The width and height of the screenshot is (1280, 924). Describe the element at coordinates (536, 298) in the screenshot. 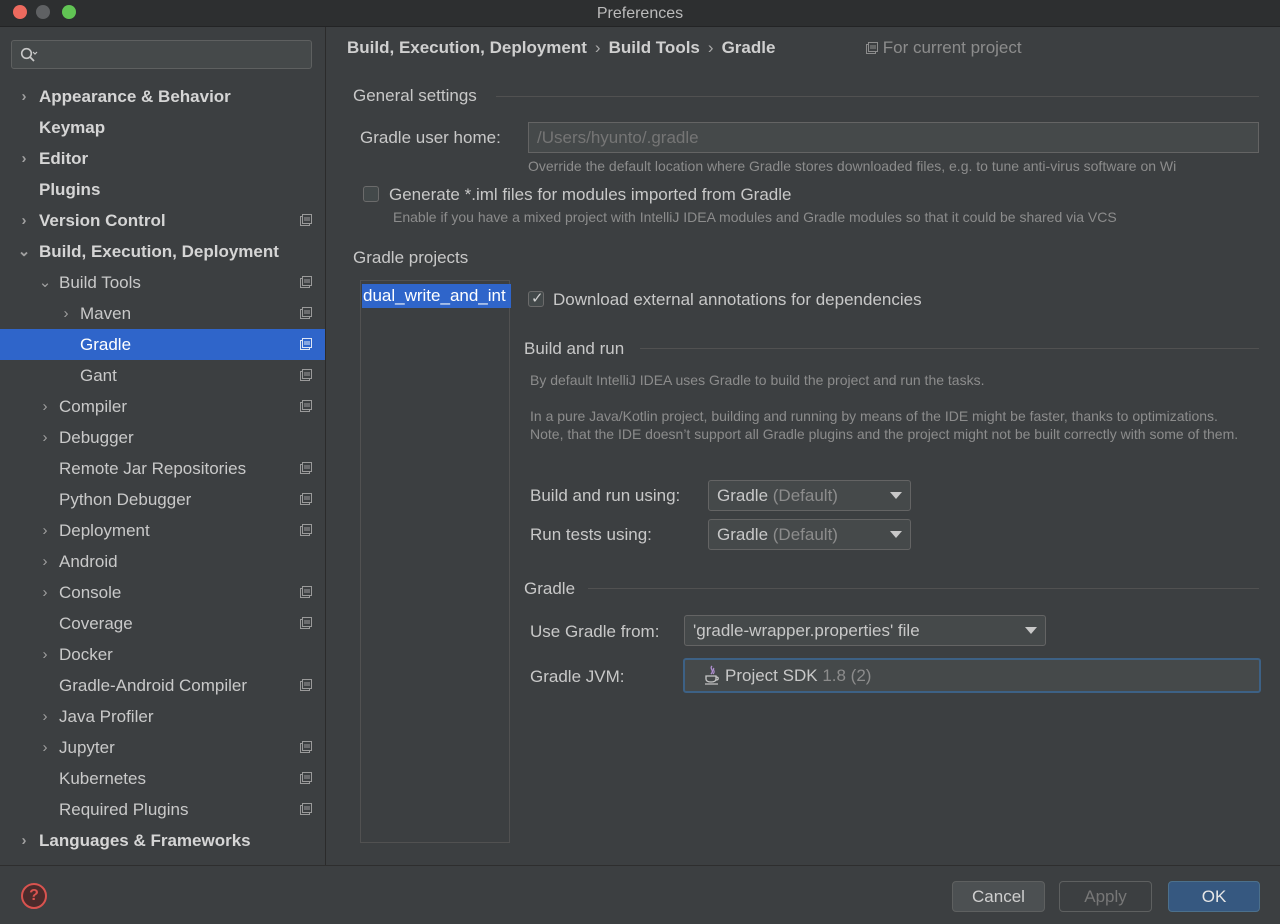

I see `download-annotations-checkbox` at that location.